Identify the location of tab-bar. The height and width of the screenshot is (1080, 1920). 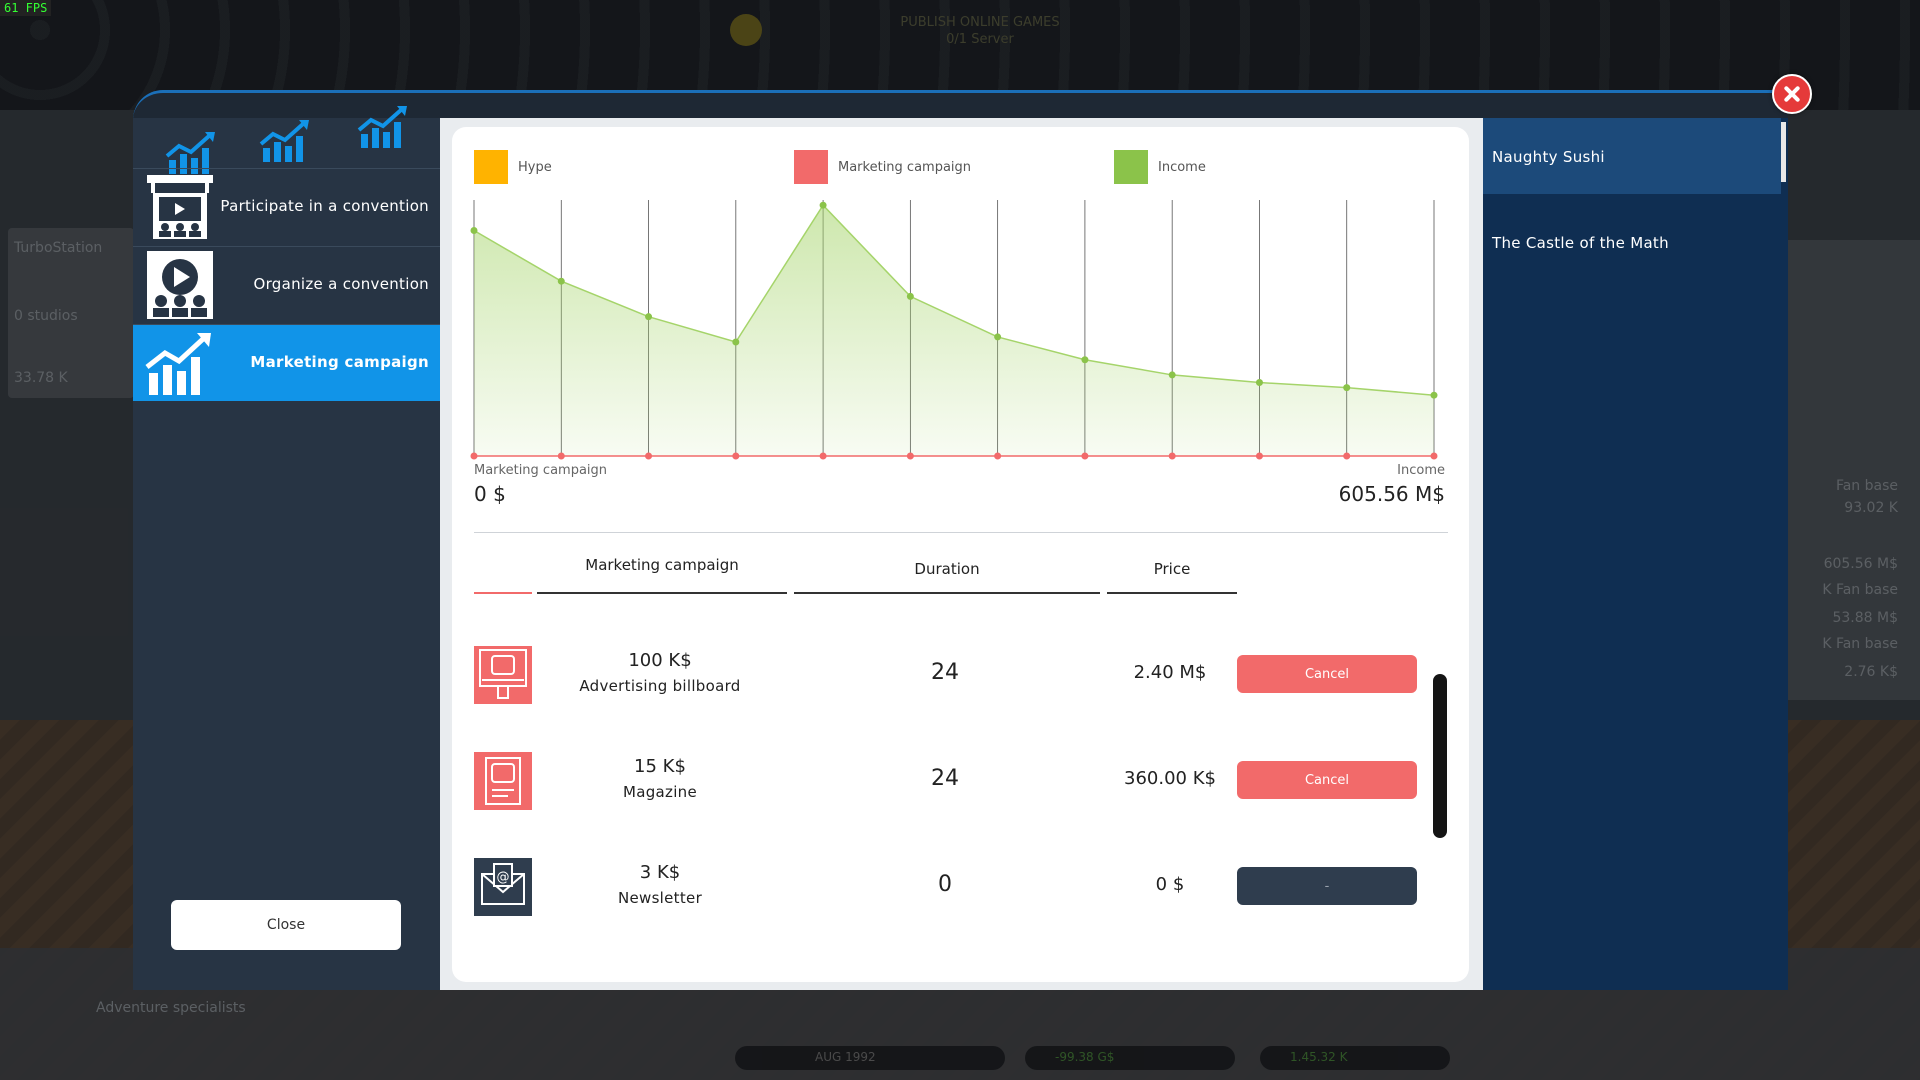
(286, 140).